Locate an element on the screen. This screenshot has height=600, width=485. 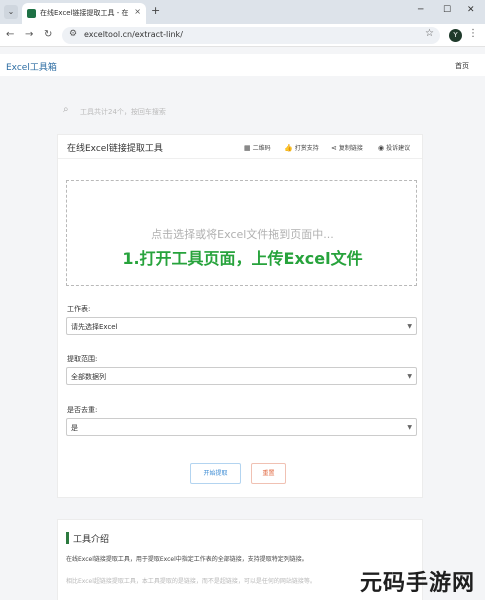
file-dropzone: 点击选择或将Excel文件拖到页面中... 1.打开工具页面，上传Excel文件 is located at coordinates (241, 233).